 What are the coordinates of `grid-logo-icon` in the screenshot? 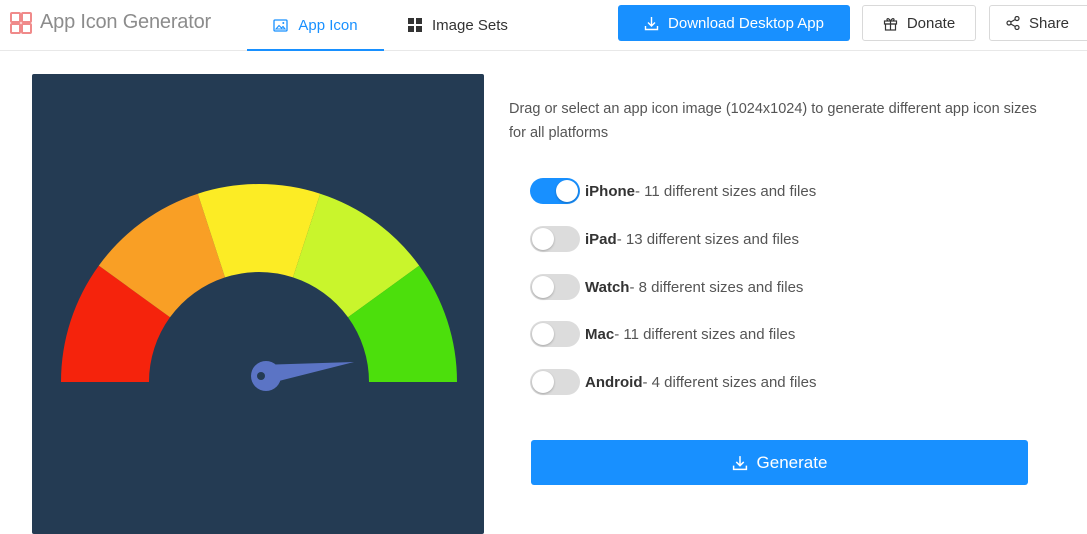 It's located at (21, 22).